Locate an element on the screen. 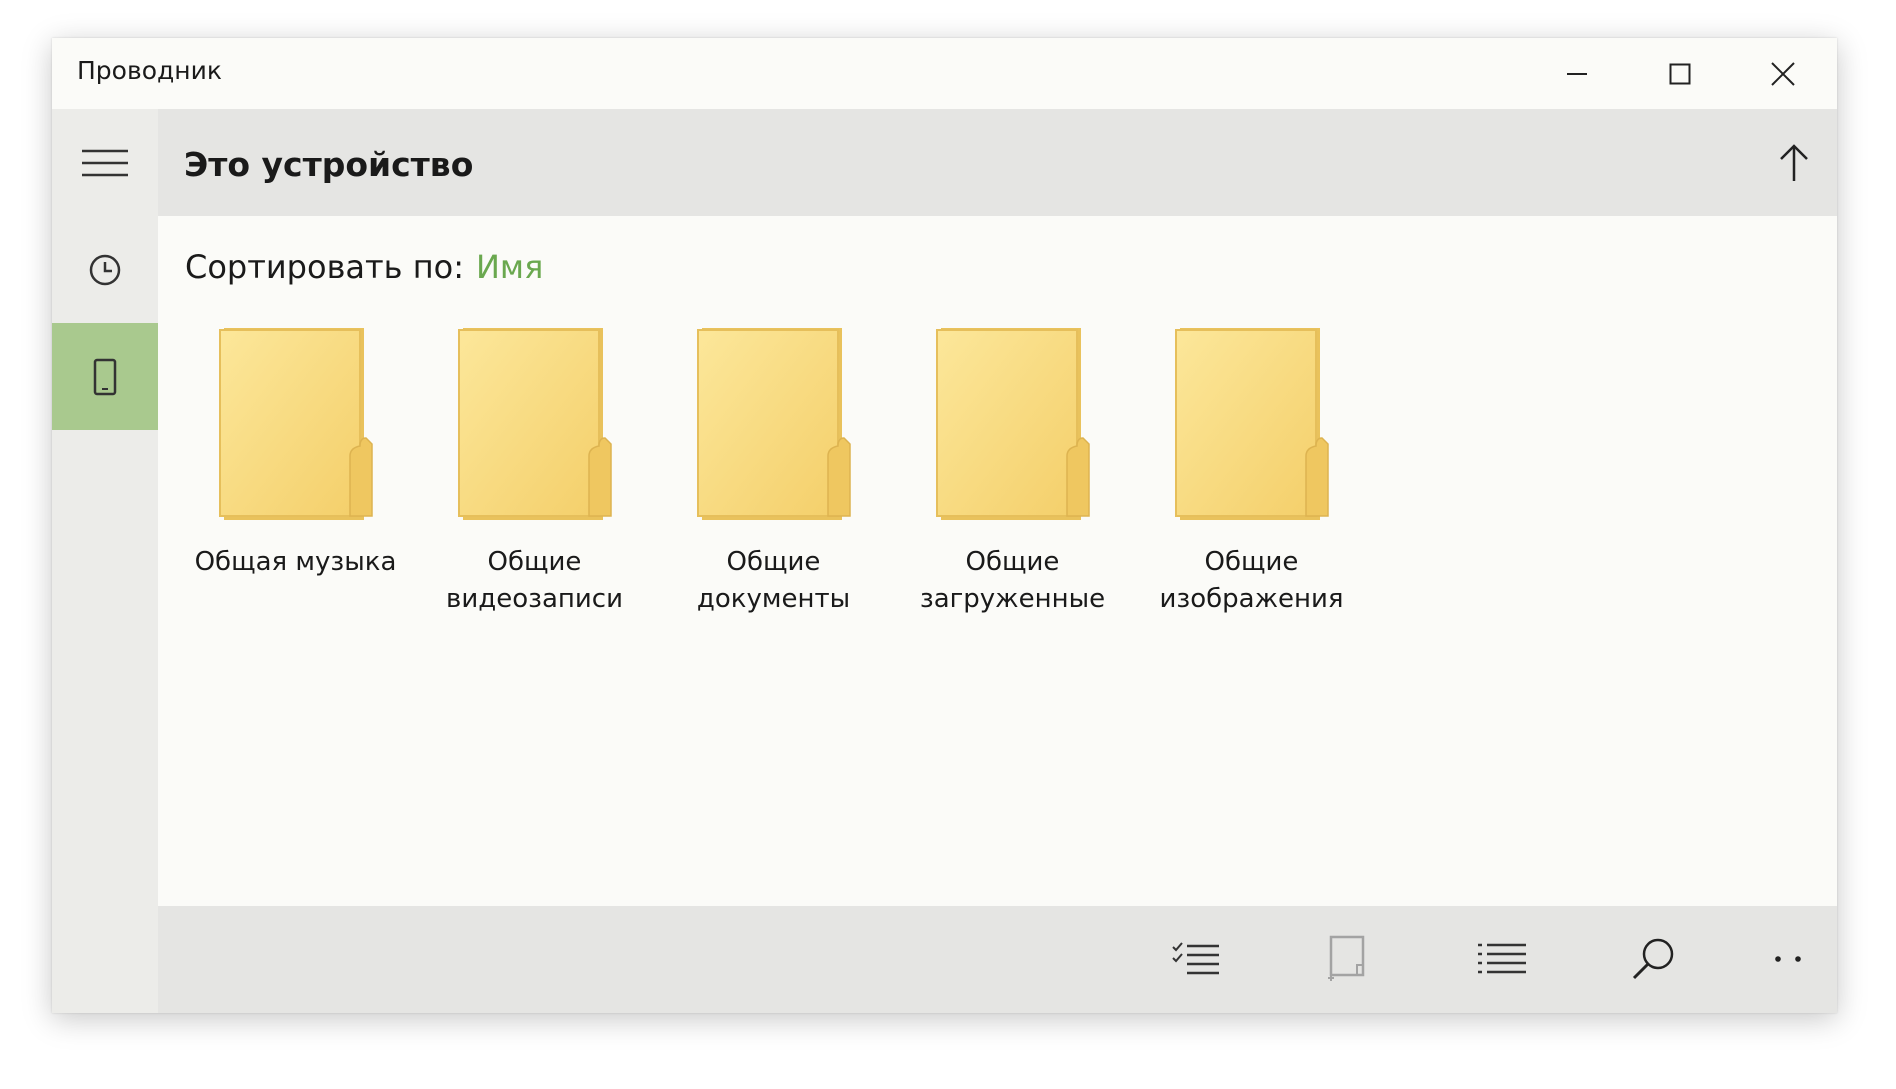 Image resolution: width=1896 pixels, height=1089 pixels. close-button is located at coordinates (1782, 73).